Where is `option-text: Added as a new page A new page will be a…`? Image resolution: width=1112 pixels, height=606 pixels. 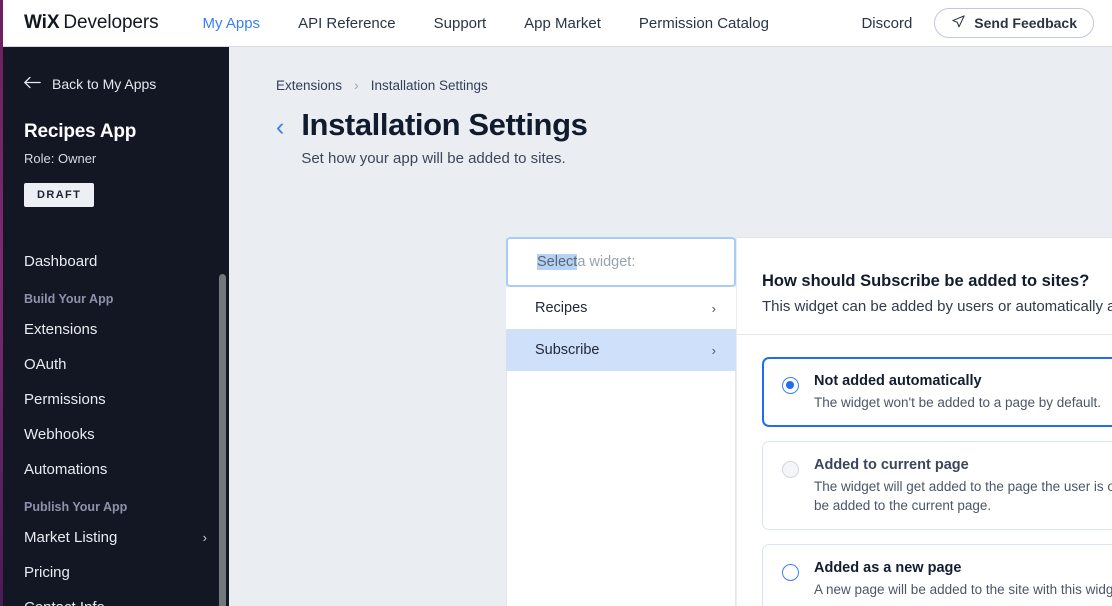
option-text: Added as a new page A new page will be a… is located at coordinates (963, 579).